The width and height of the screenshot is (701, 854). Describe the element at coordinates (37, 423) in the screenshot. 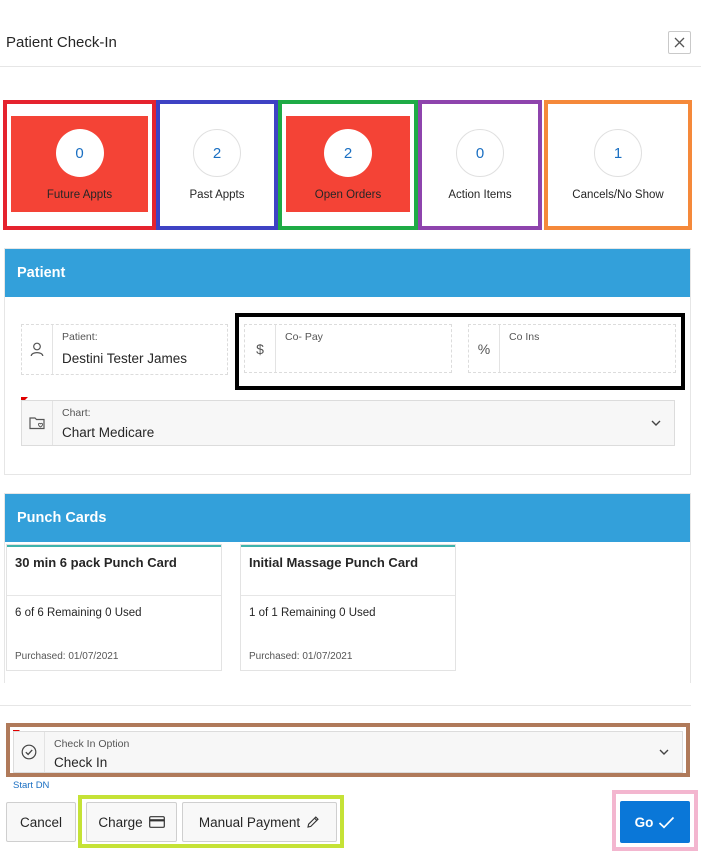

I see `folder-icon` at that location.